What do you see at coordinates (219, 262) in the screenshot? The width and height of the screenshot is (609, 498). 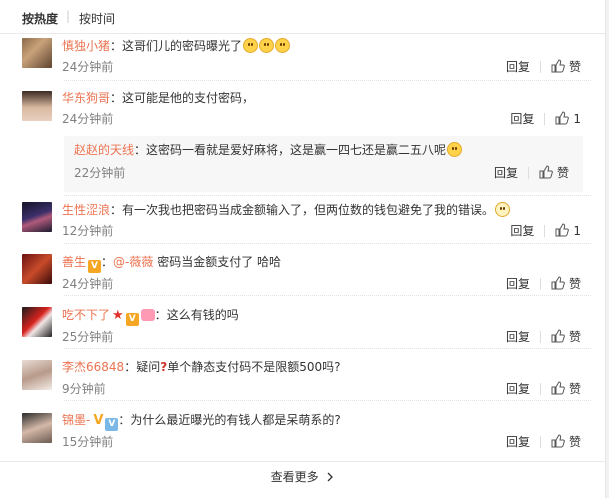 I see `comment-text: 密码当金额支付了 哈哈` at bounding box center [219, 262].